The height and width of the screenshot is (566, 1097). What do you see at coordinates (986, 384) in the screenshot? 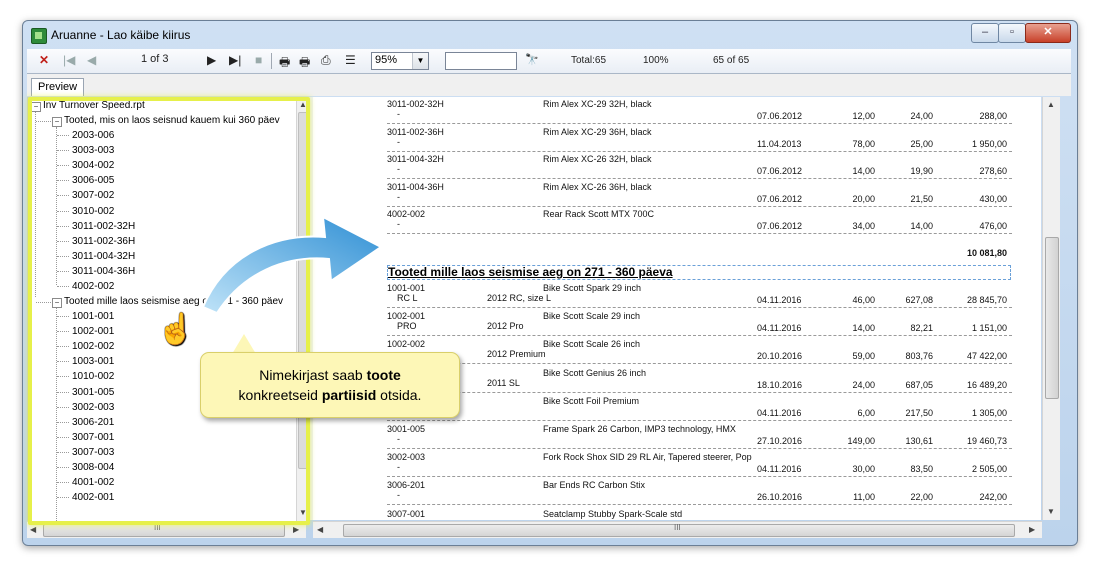
I see `sum-value: 16 489,20` at bounding box center [986, 384].